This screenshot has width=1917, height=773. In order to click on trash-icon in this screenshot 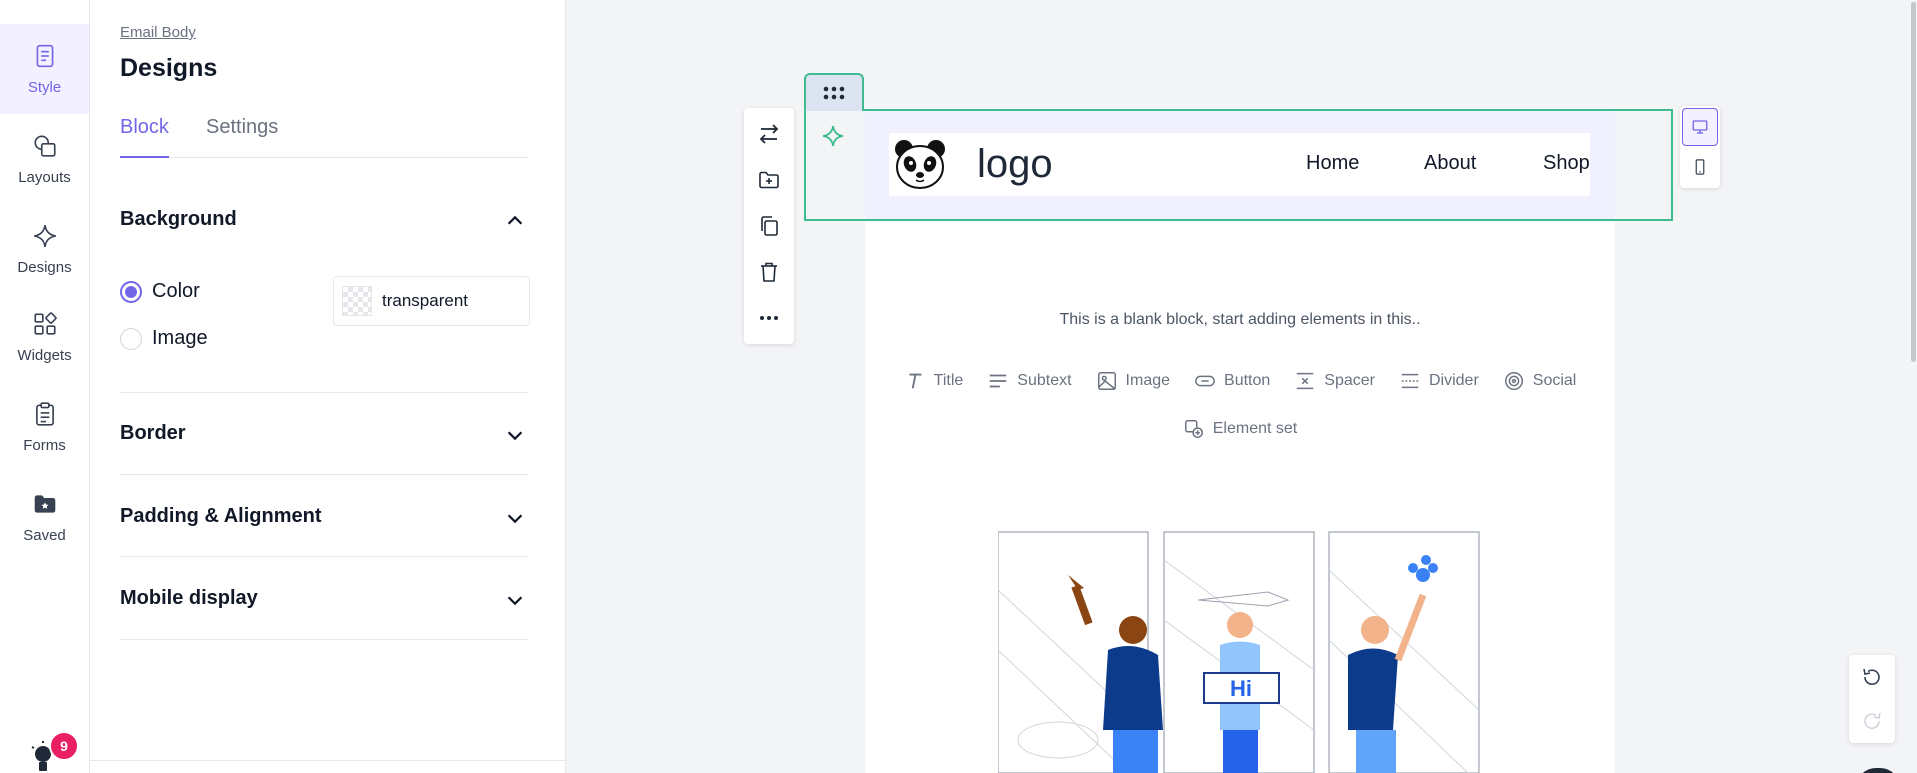, I will do `click(769, 272)`.